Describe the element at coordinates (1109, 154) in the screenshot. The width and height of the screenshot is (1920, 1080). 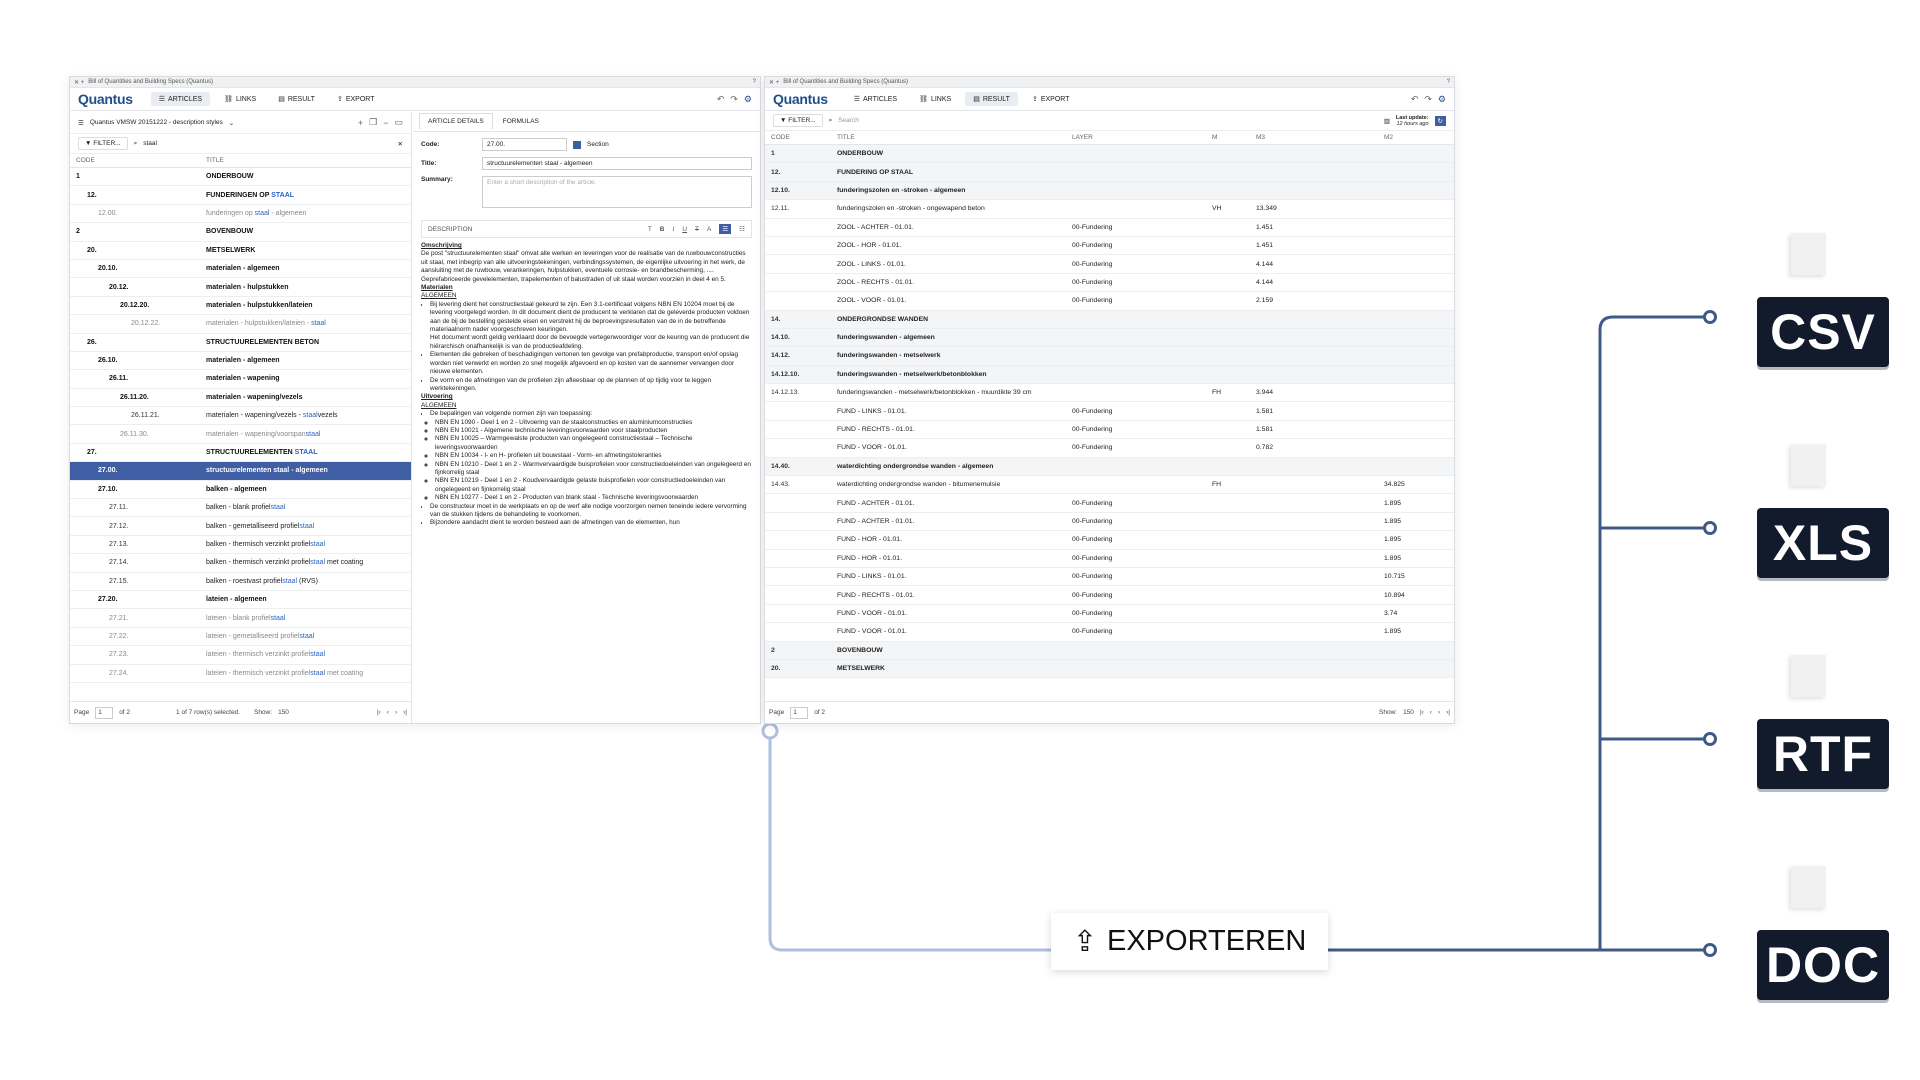
I see `result-row: 1 ONDERBOUW` at that location.